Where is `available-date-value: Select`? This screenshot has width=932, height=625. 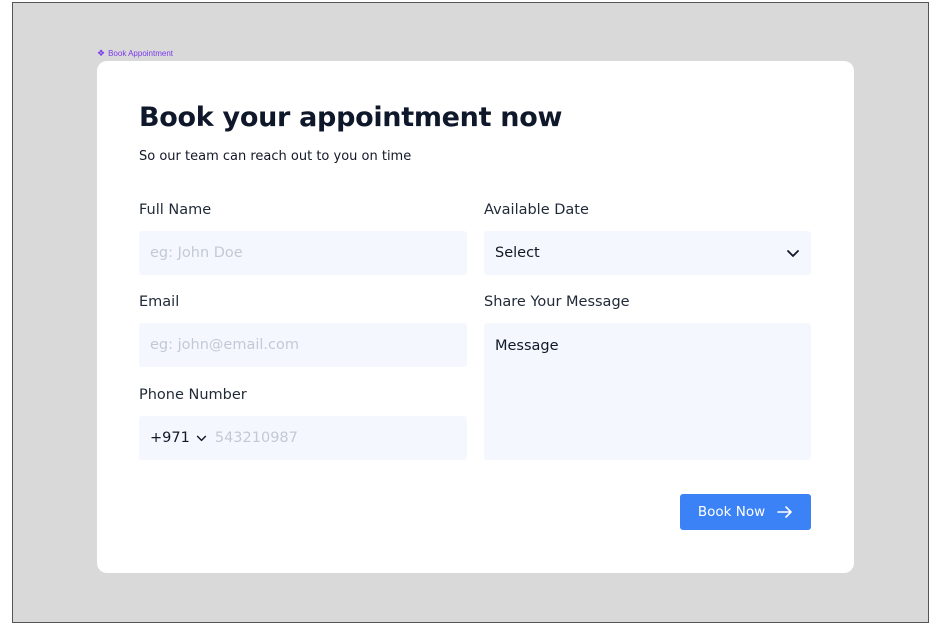 available-date-value: Select is located at coordinates (517, 253).